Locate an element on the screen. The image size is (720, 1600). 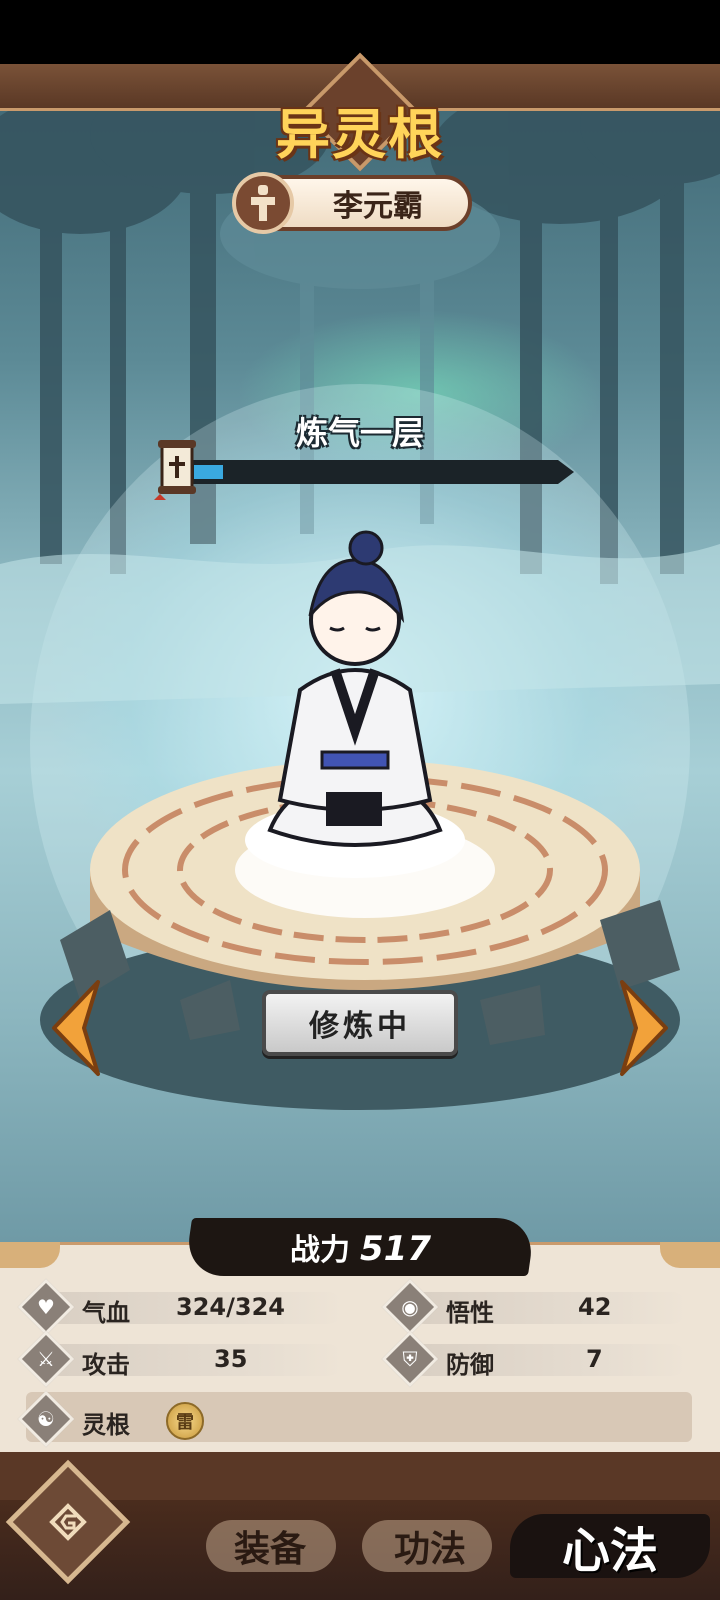
stat-value-attack: 35 is located at coordinates (231, 1359).